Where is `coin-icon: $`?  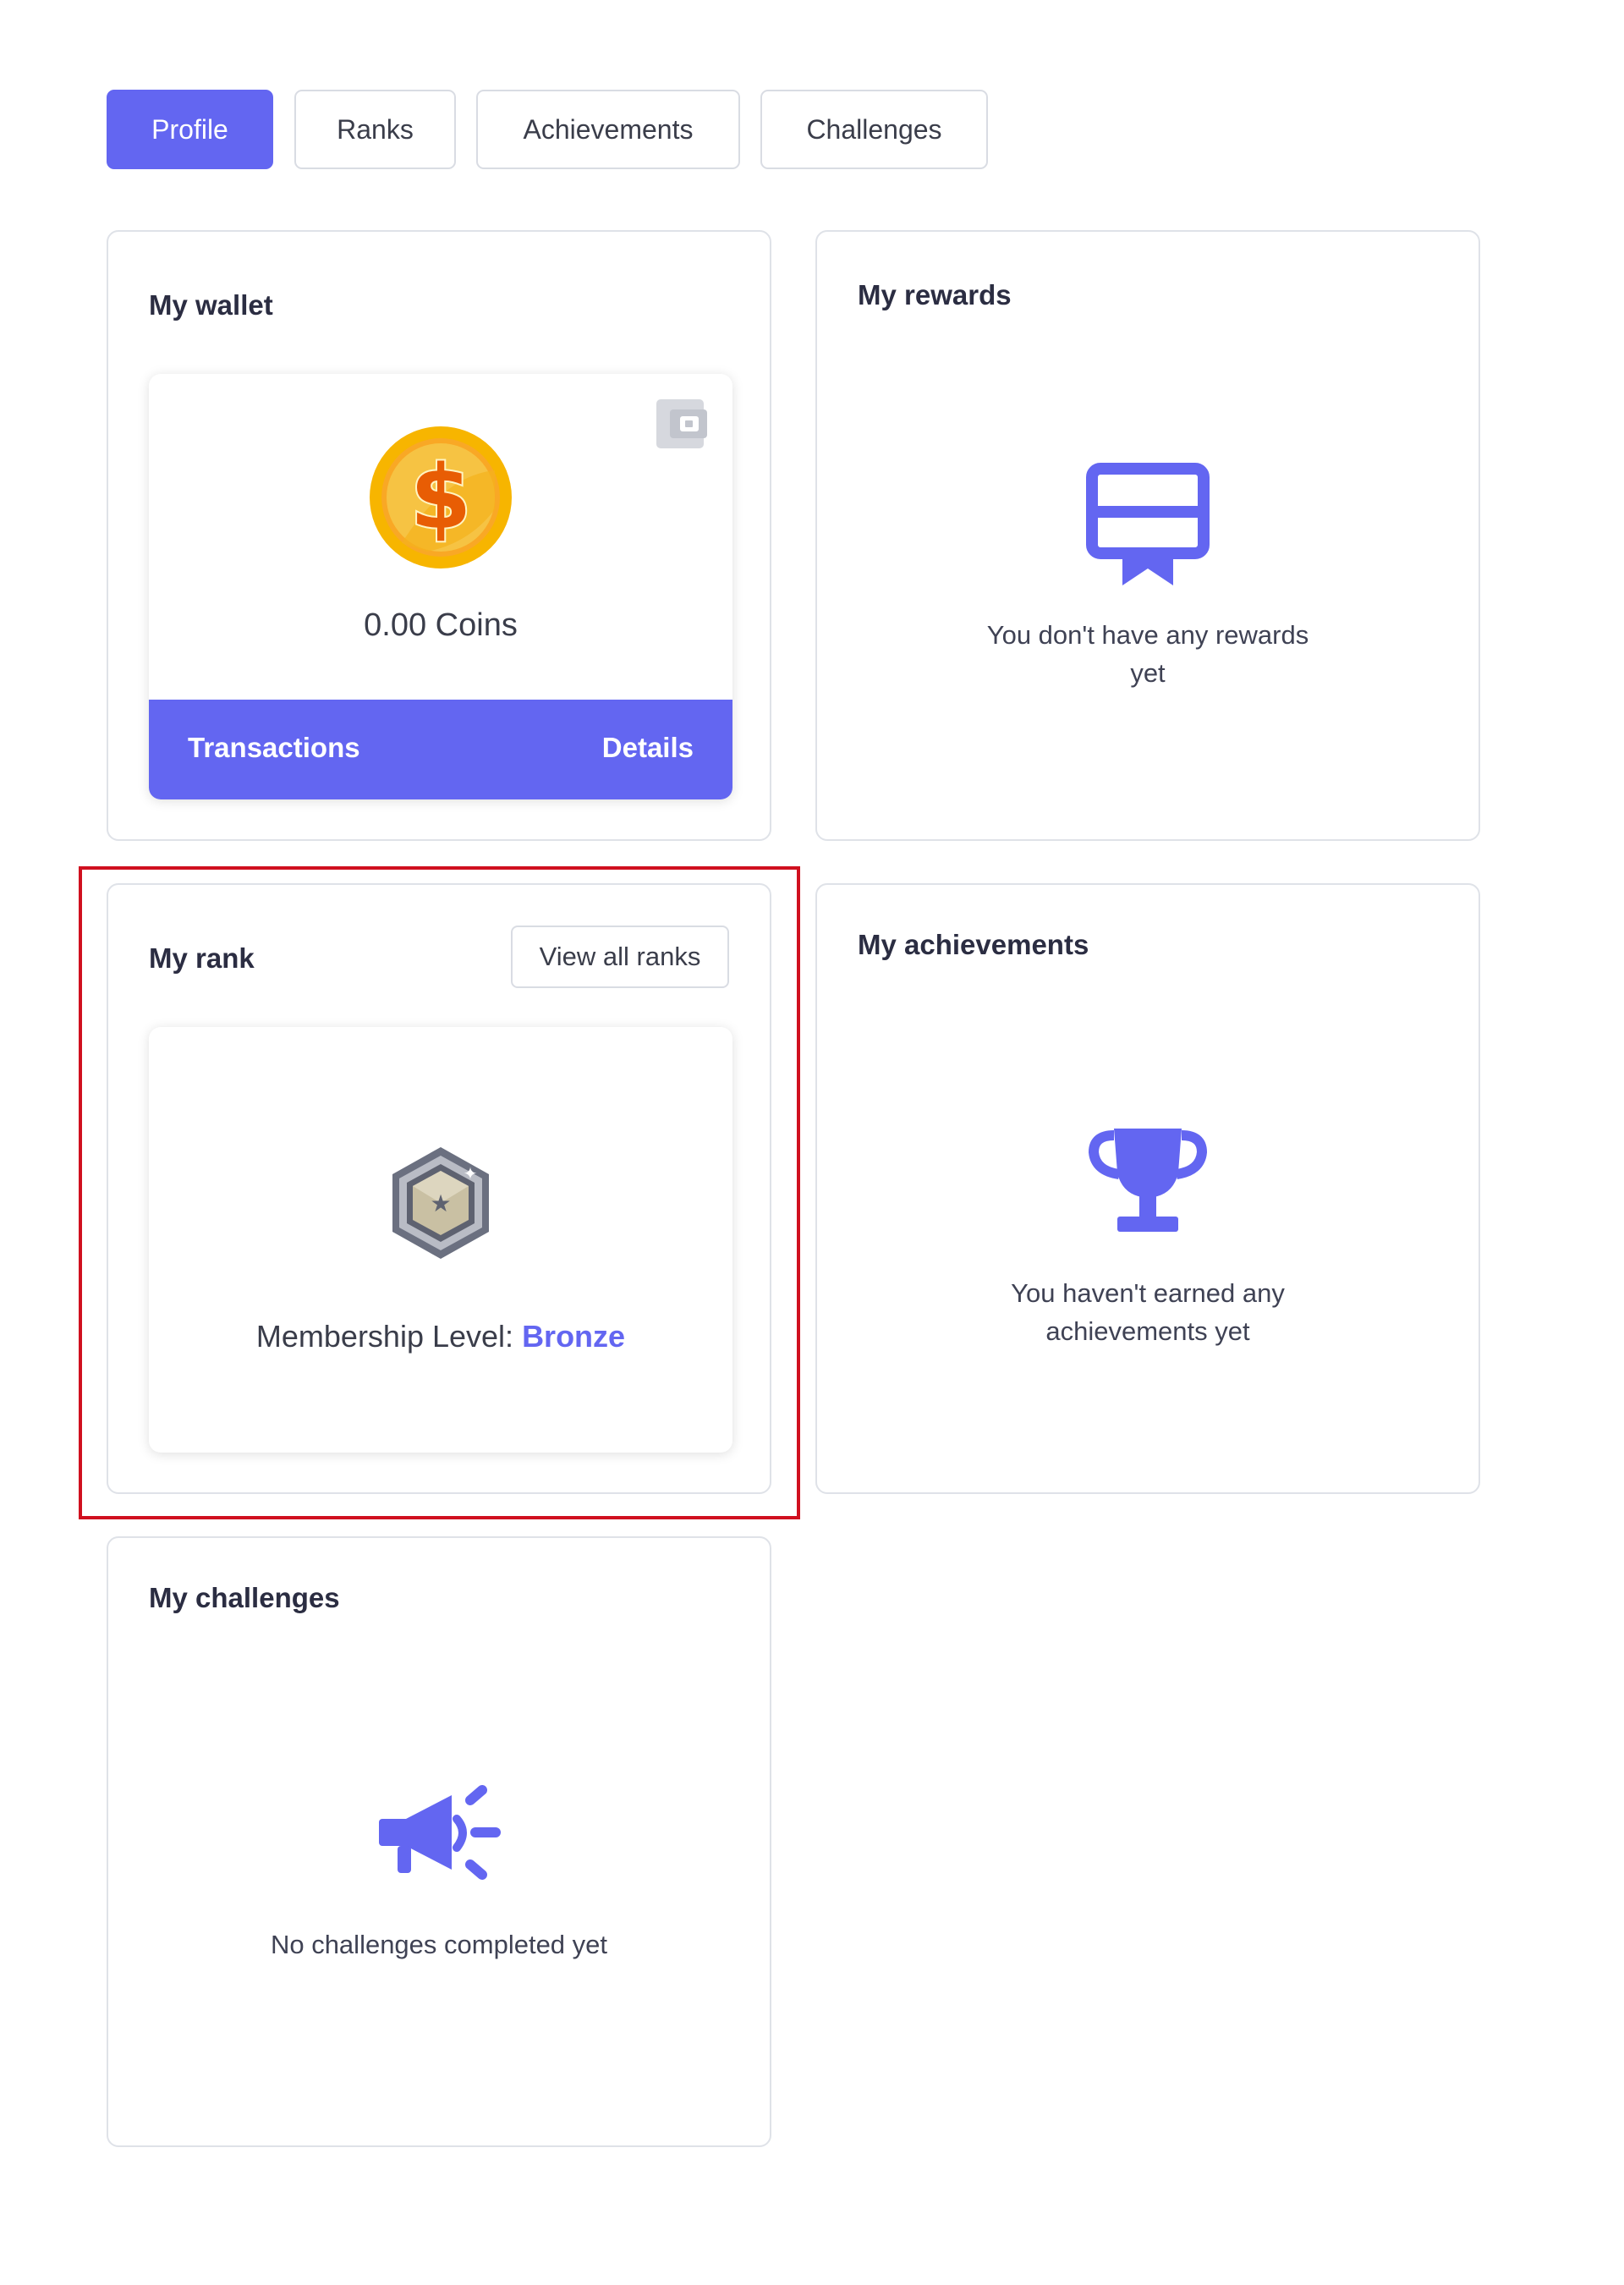
coin-icon: $ is located at coordinates (441, 497).